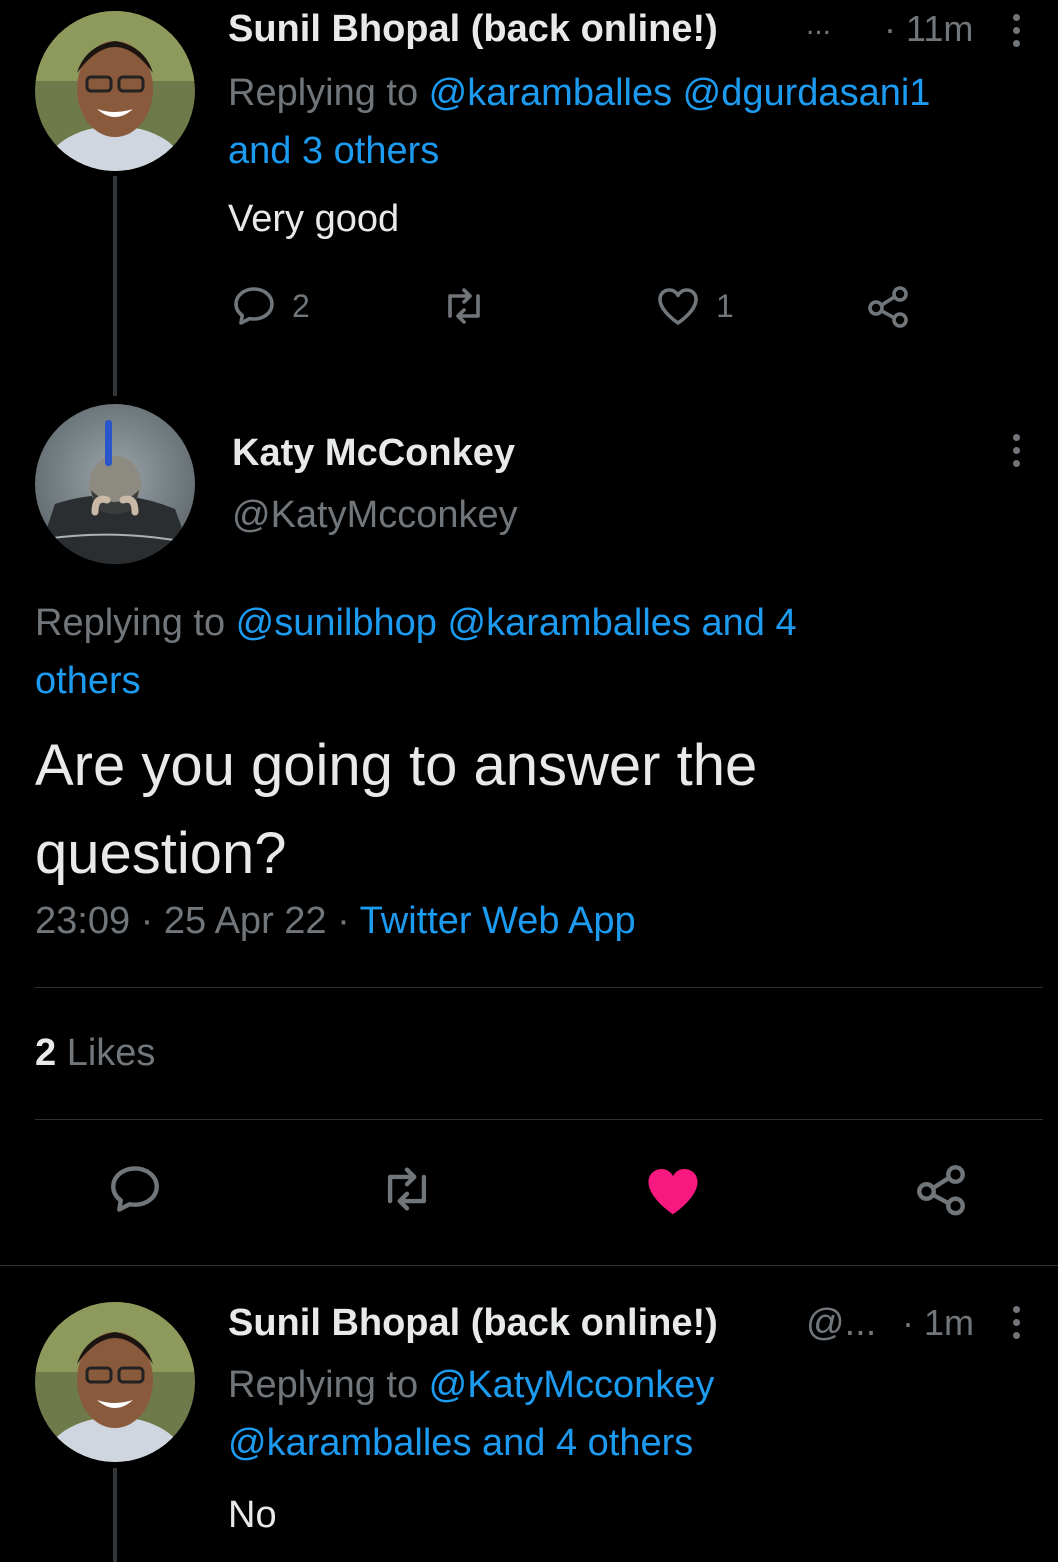 The height and width of the screenshot is (1562, 1058). I want to click on likes-count: 2, so click(46, 1053).